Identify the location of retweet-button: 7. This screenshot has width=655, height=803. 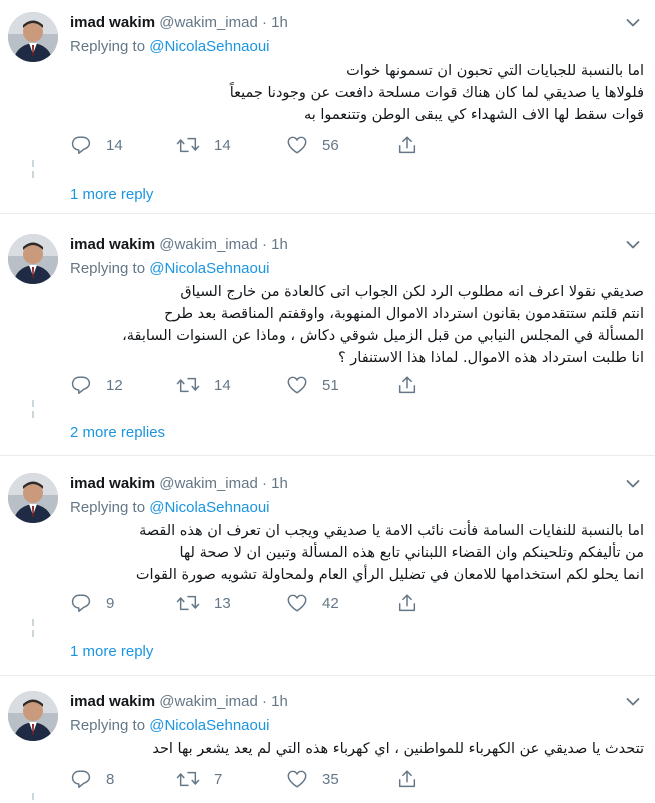
(199, 779).